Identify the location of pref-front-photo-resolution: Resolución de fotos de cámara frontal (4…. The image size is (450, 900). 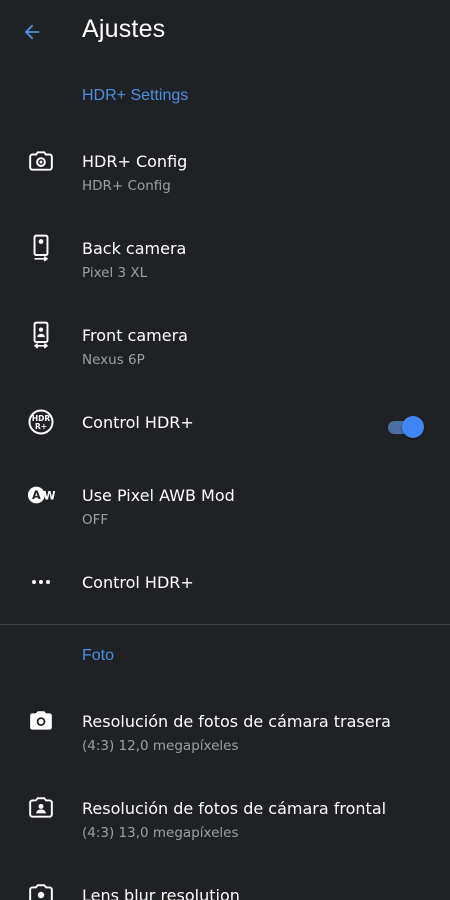
(225, 822).